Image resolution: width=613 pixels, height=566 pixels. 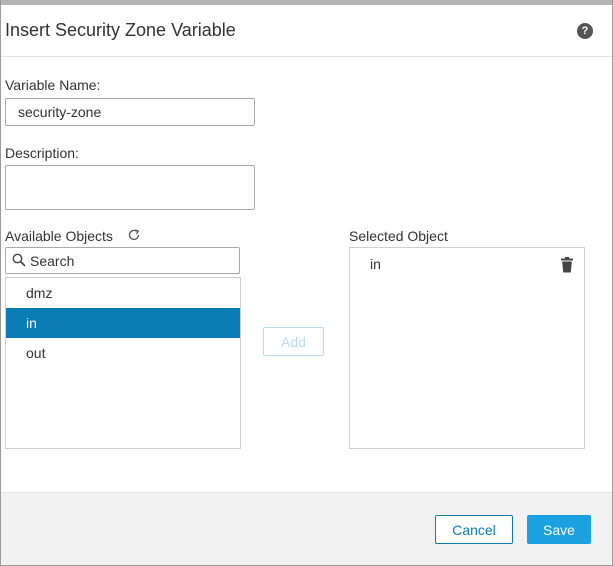 What do you see at coordinates (123, 323) in the screenshot?
I see `list-item-in: in` at bounding box center [123, 323].